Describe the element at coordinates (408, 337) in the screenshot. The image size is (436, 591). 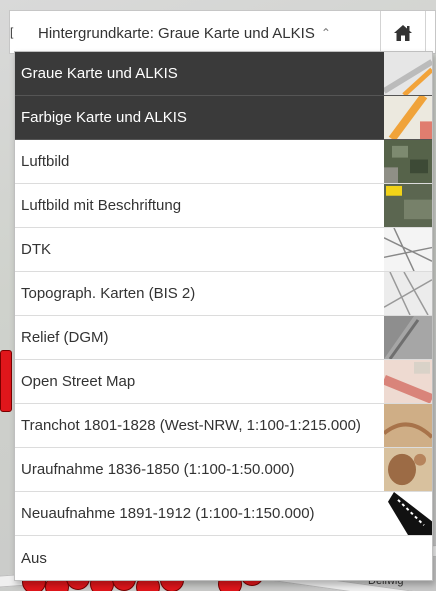
I see `thumbnail-relief` at that location.